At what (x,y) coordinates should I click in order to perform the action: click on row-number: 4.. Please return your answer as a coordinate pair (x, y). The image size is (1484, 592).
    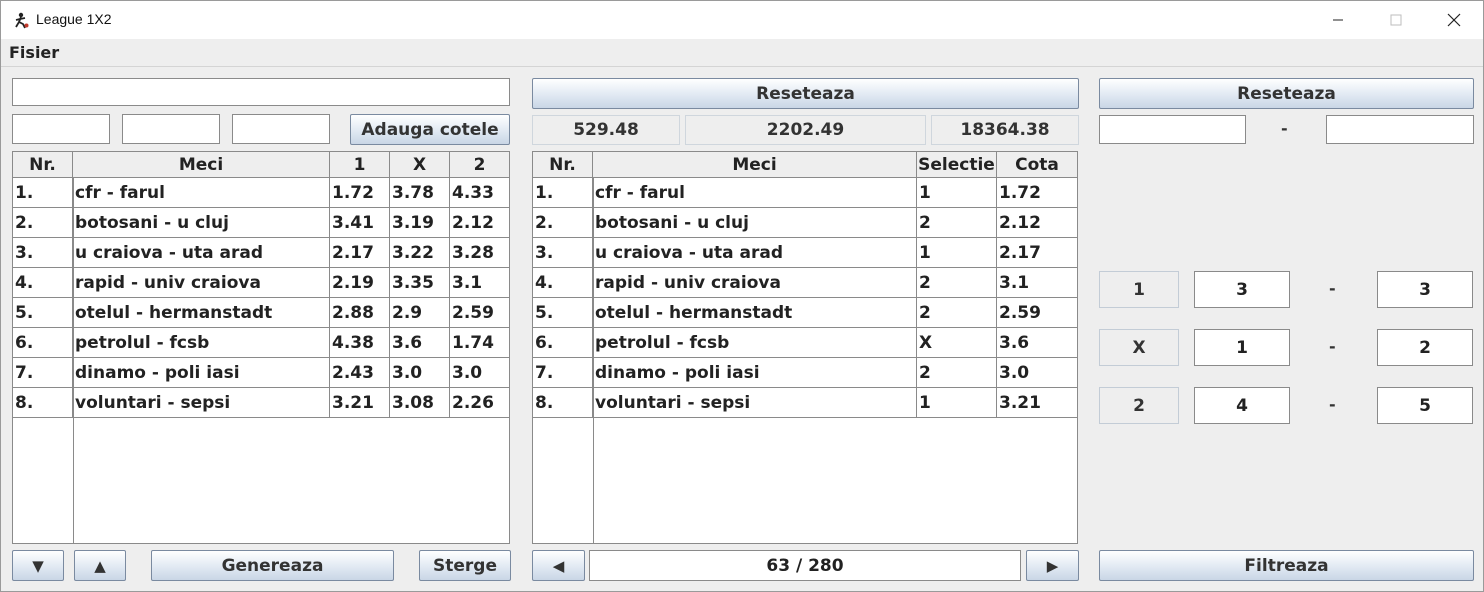
    Looking at the image, I should click on (43, 282).